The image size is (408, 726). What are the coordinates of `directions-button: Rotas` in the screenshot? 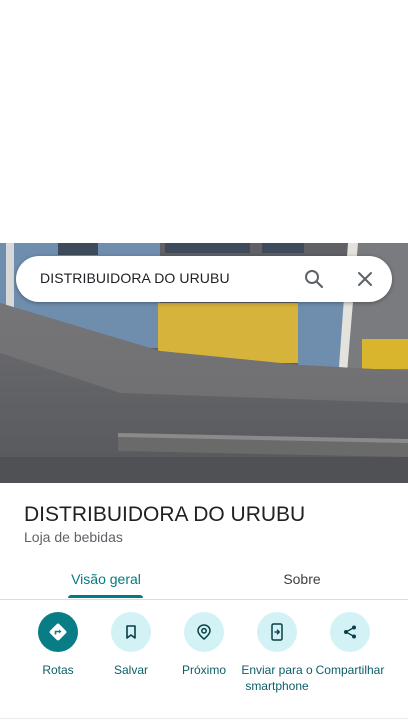 It's located at (58, 645).